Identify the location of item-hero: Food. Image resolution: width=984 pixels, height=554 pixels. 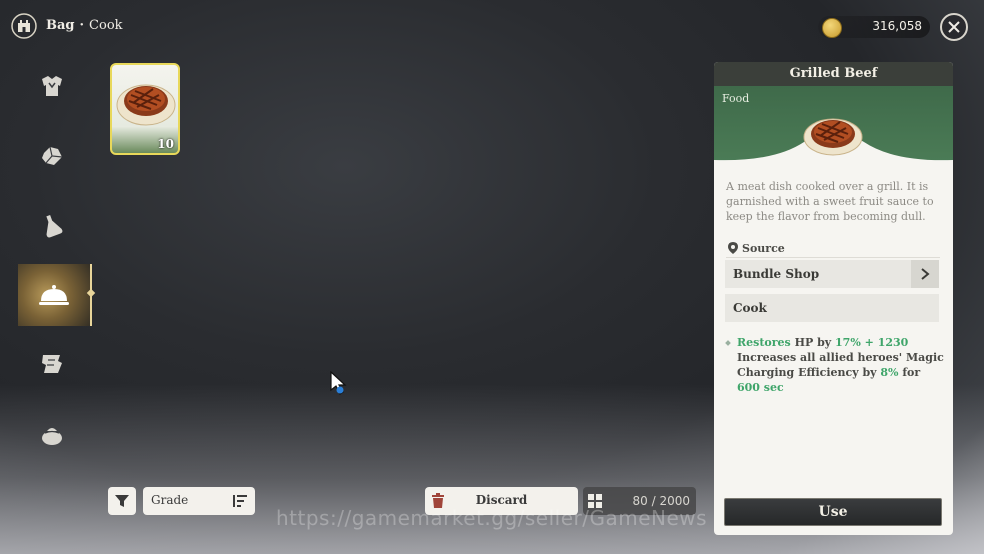
(833, 127).